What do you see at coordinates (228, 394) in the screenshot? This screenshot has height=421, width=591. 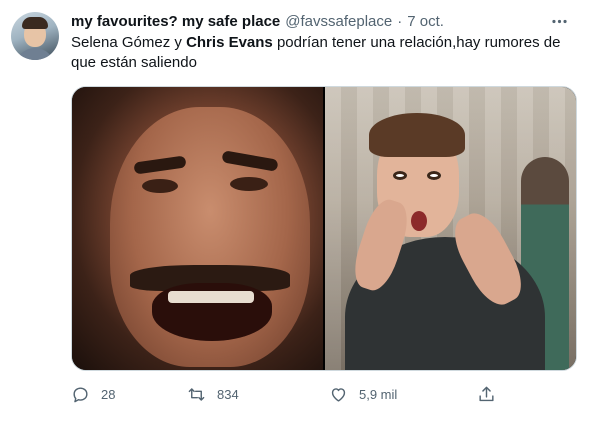 I see `retweet-count: 834` at bounding box center [228, 394].